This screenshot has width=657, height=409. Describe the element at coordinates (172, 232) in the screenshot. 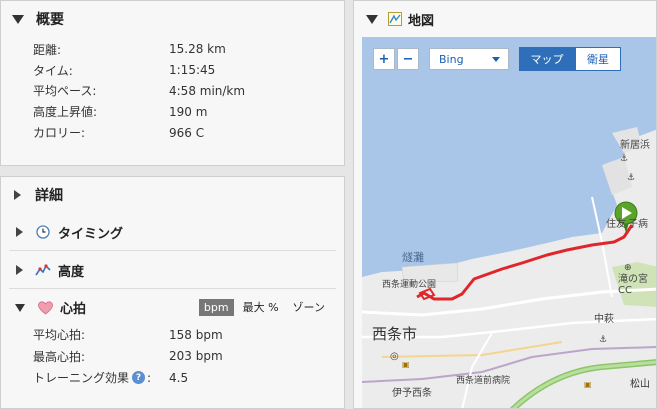

I see `timing-section: タイミング` at that location.